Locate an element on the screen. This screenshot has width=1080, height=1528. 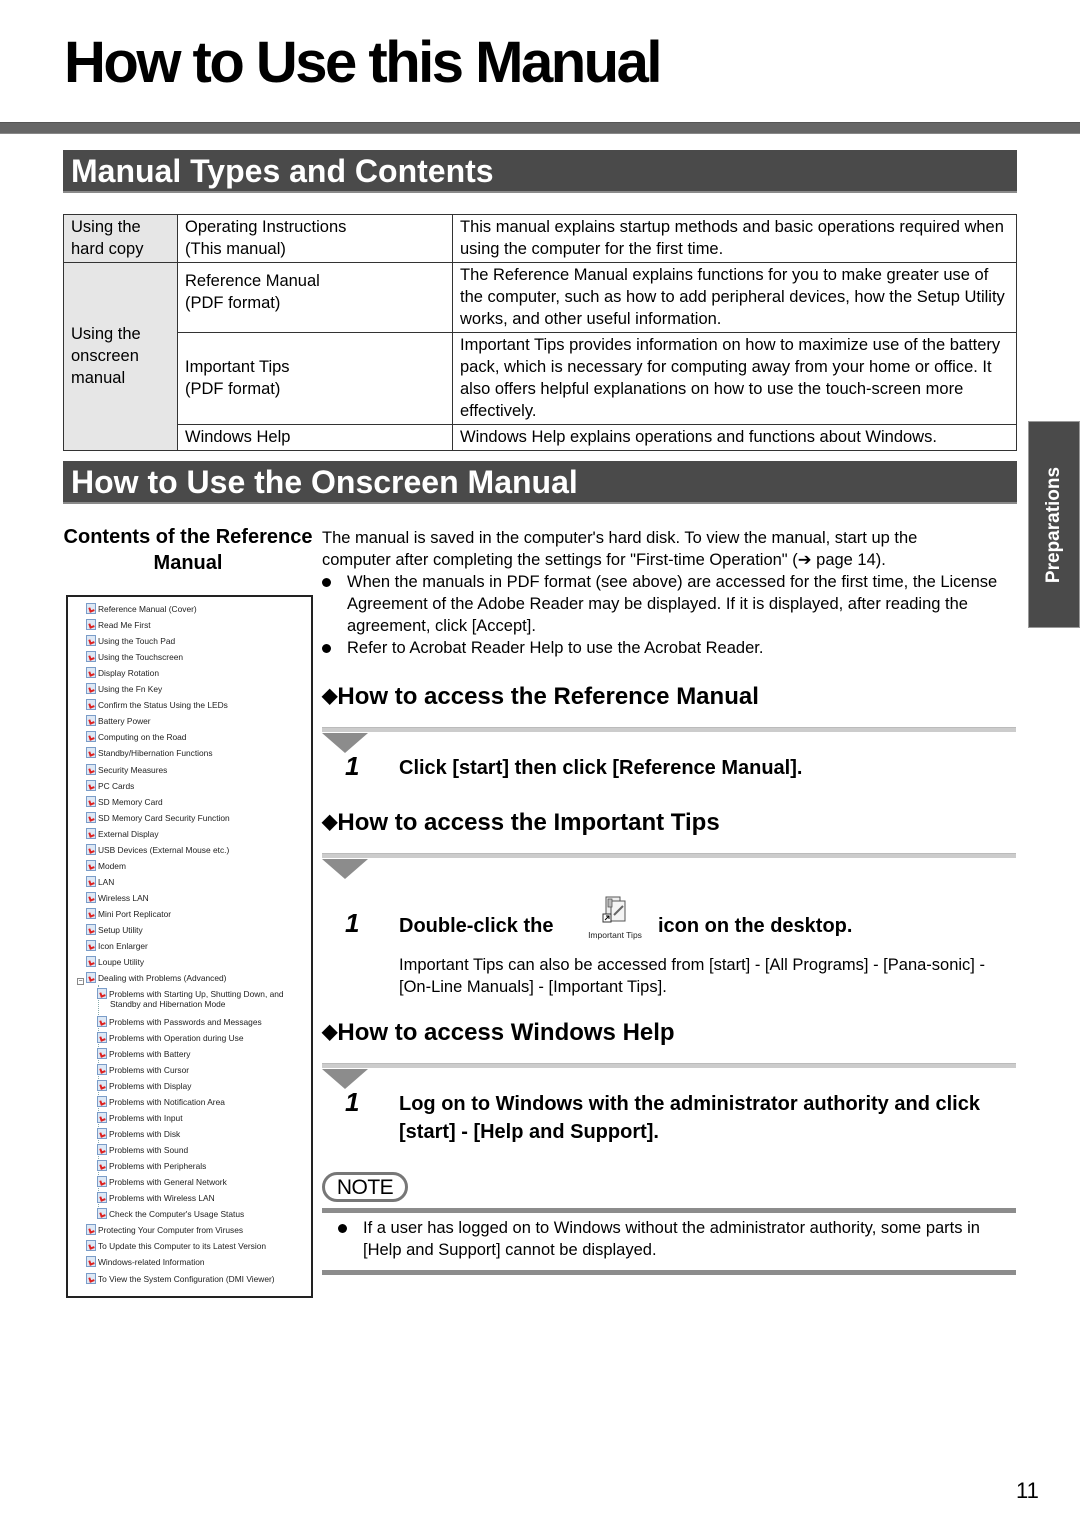
tree-item: Using the Touch Pad is located at coordinates (131, 641).